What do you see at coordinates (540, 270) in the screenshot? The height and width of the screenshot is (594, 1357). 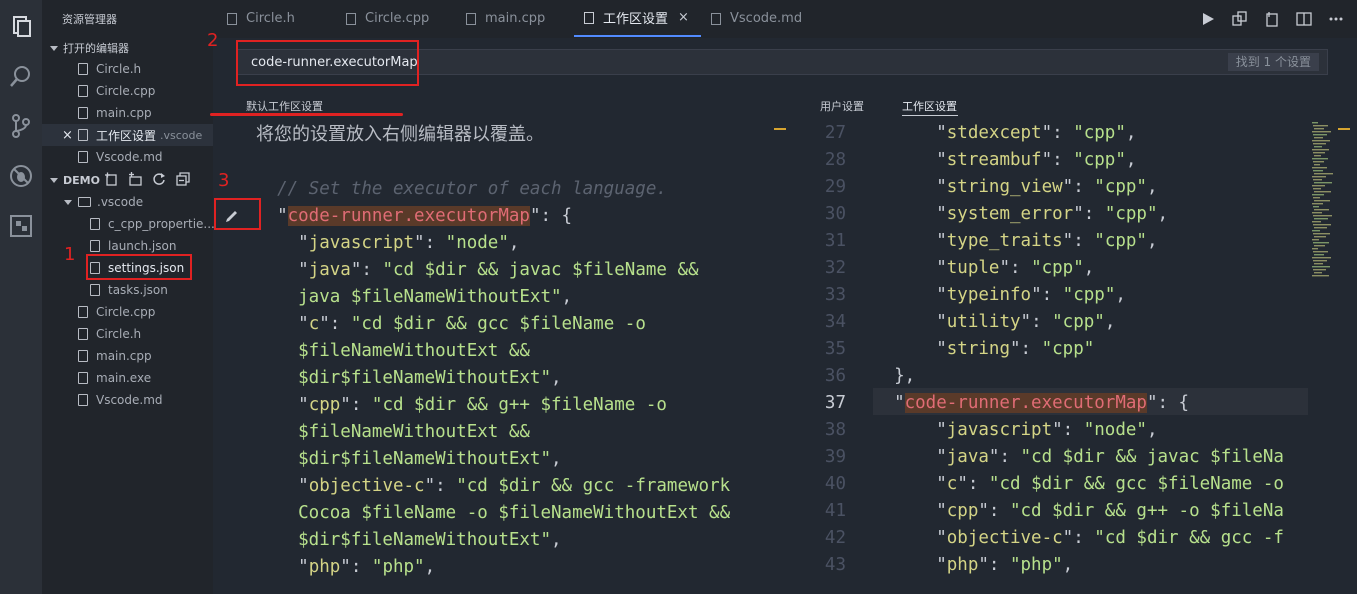 I see `code-token: "cd $dir && javac $fileName &&` at bounding box center [540, 270].